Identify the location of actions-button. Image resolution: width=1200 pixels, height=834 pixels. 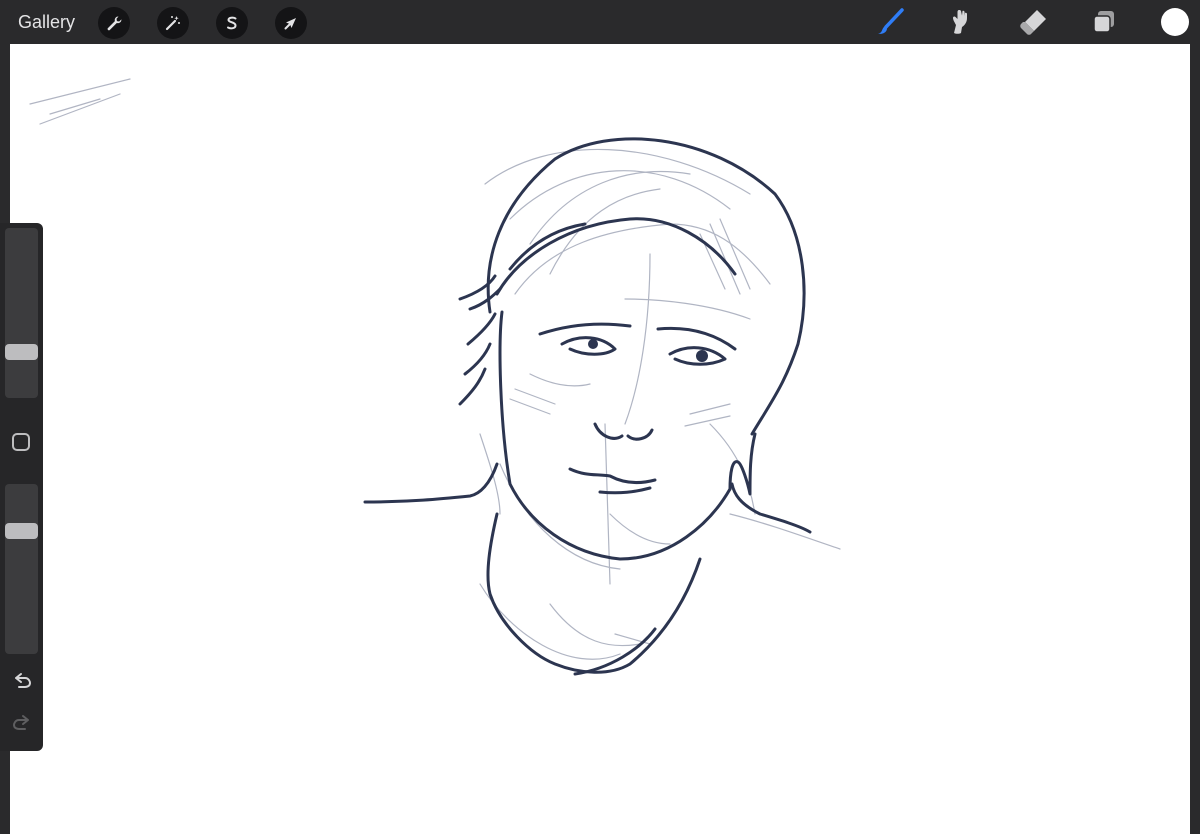
(114, 23).